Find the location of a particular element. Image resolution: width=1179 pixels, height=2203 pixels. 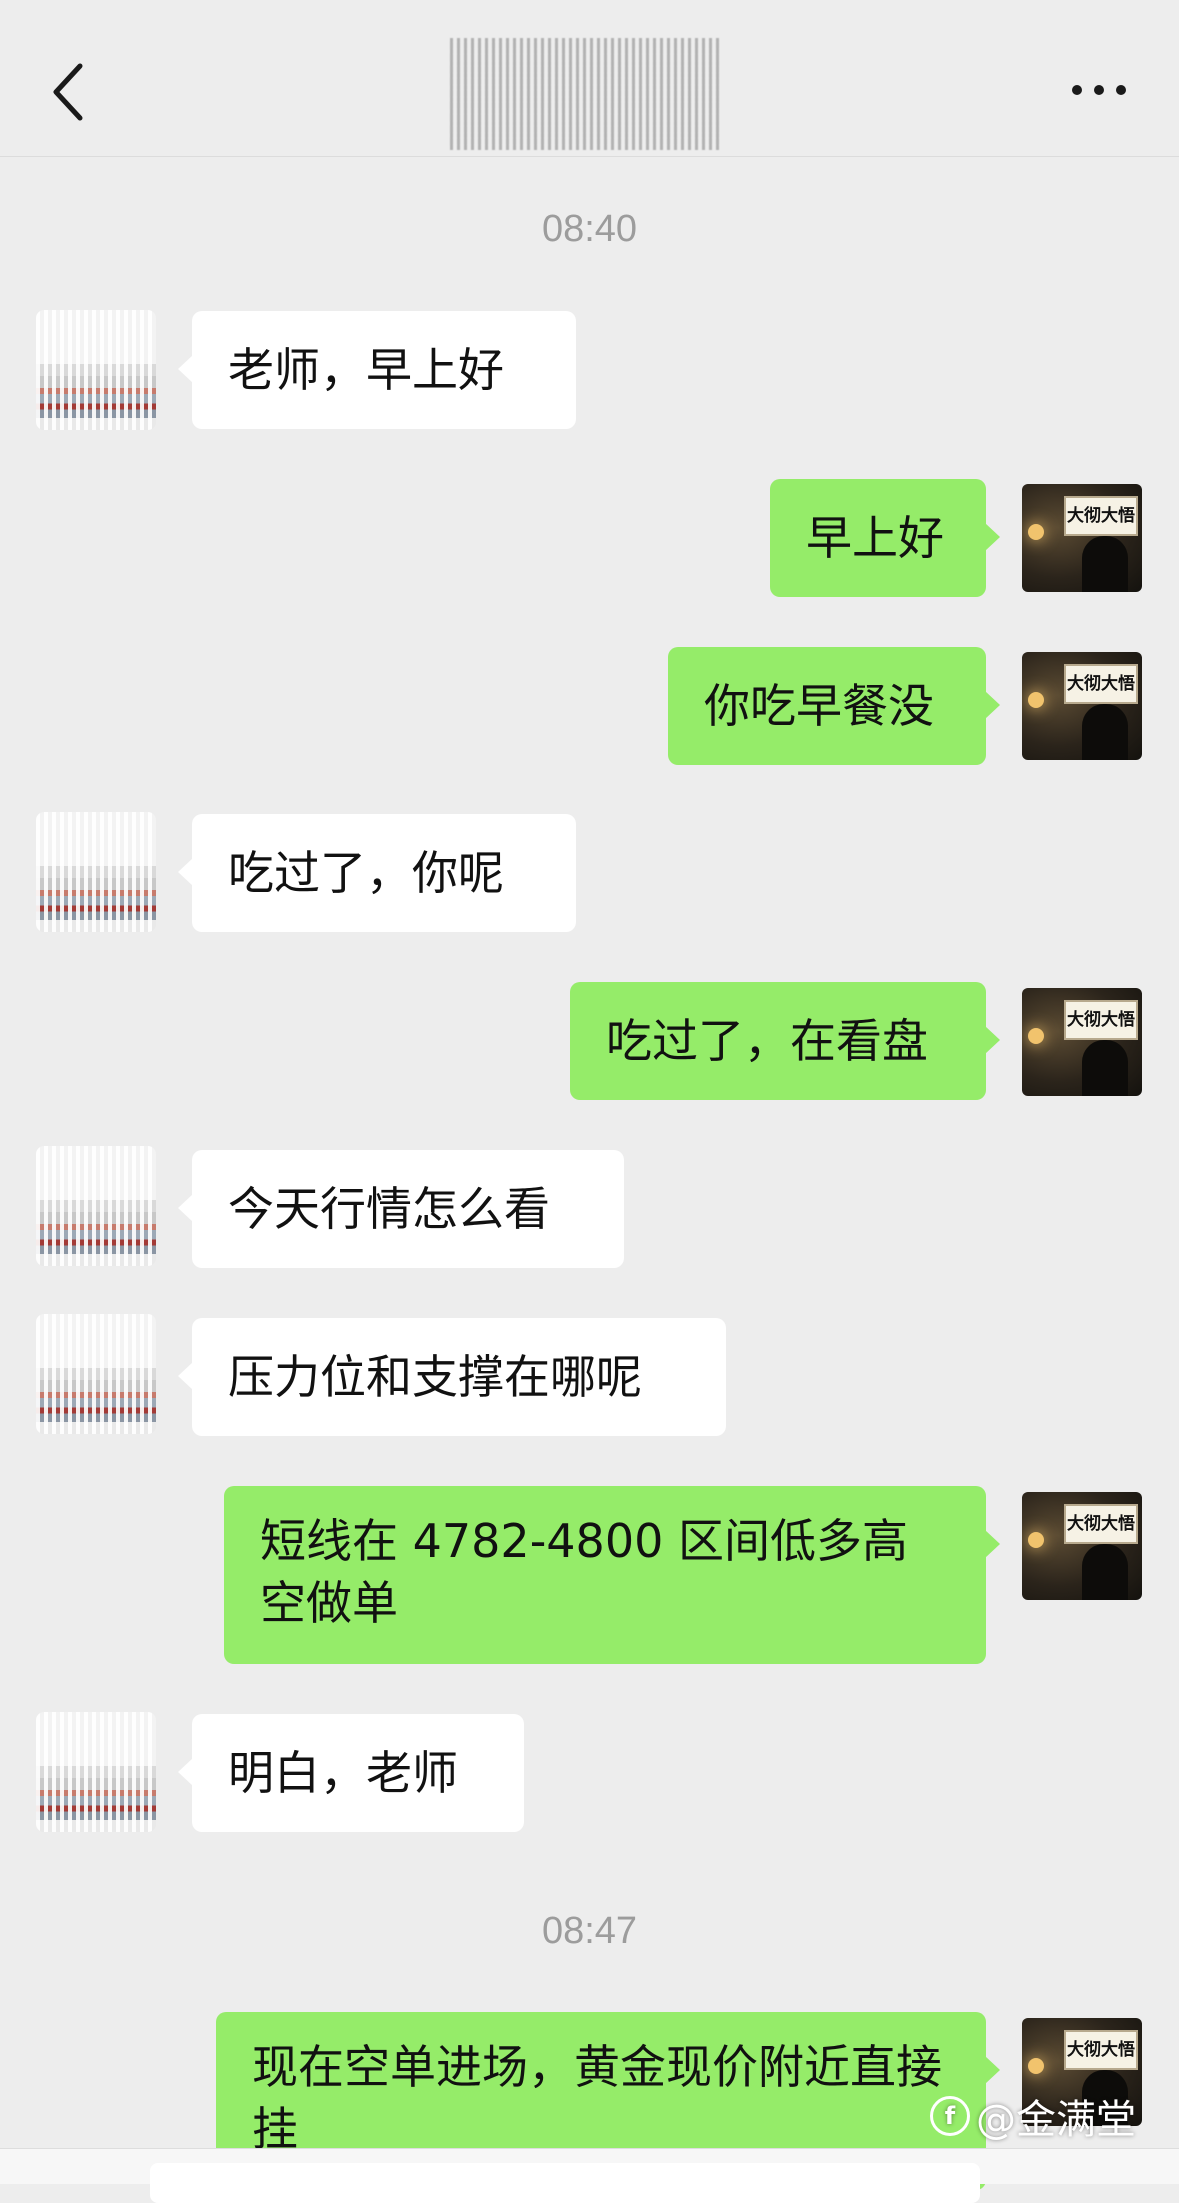

message-bubble-incoming: 明白，老师 is located at coordinates (351, 1773).